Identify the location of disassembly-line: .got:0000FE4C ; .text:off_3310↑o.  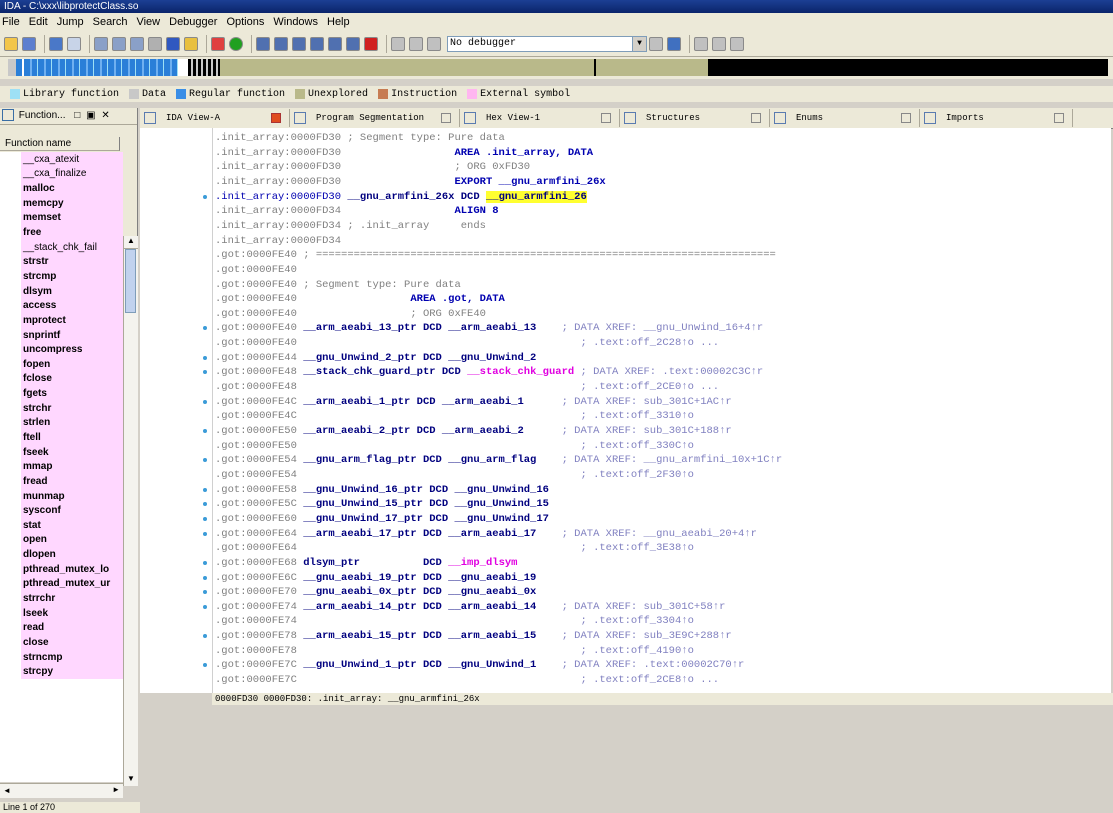
(454, 416).